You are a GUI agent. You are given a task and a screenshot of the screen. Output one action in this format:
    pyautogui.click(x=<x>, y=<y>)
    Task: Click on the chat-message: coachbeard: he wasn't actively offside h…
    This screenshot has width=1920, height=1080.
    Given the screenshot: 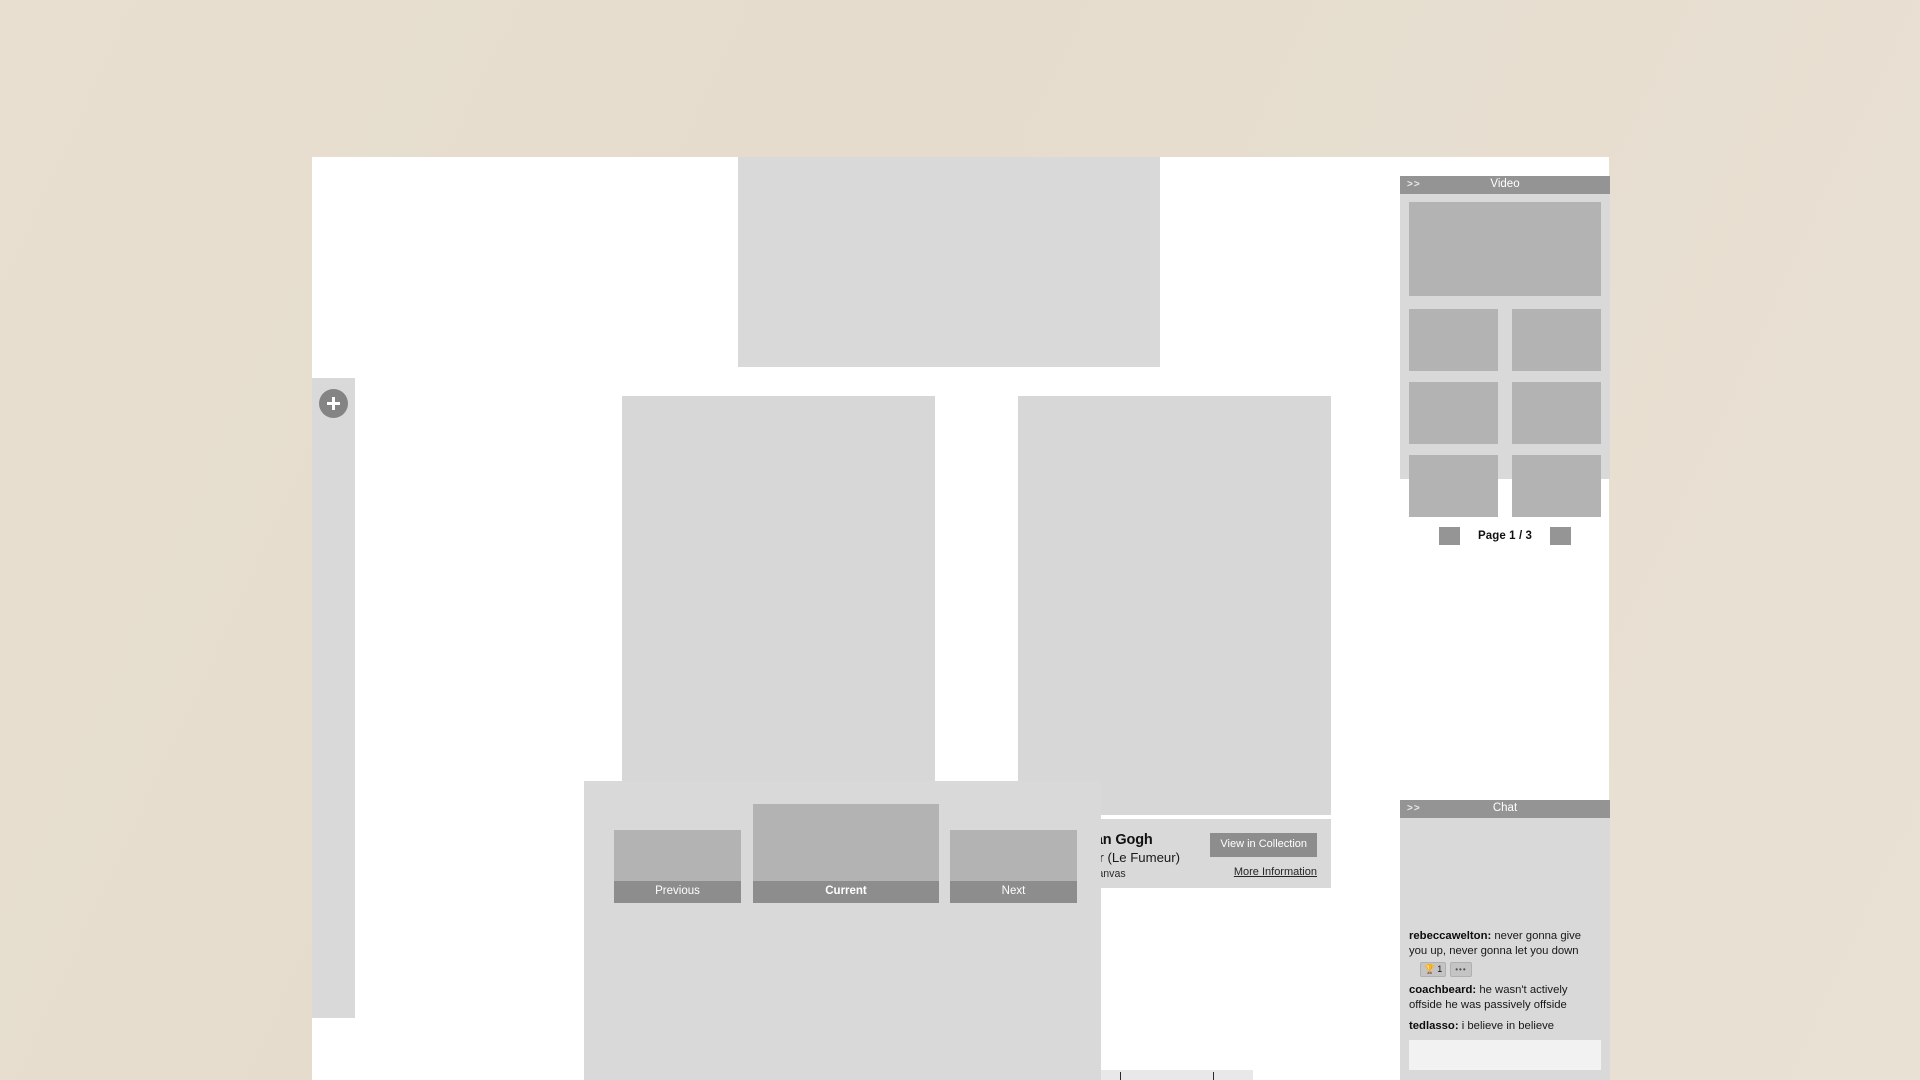 What is the action you would take?
    pyautogui.click(x=1505, y=998)
    